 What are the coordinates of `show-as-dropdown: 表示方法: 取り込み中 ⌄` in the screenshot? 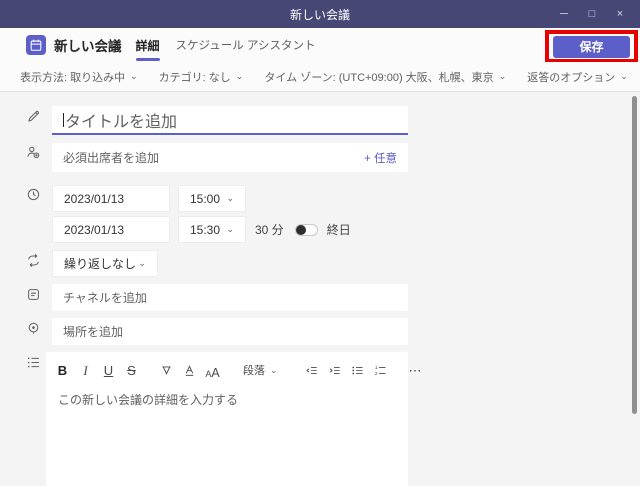 It's located at (79, 77).